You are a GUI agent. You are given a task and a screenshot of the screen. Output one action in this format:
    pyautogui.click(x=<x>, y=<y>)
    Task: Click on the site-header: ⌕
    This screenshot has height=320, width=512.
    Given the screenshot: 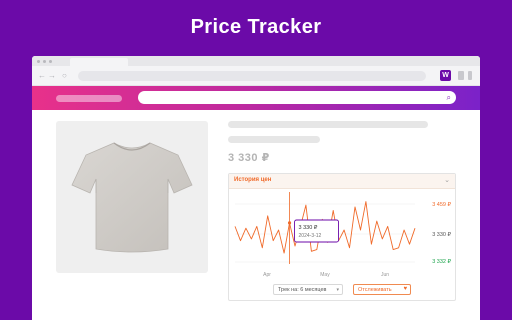 What is the action you would take?
    pyautogui.click(x=256, y=98)
    